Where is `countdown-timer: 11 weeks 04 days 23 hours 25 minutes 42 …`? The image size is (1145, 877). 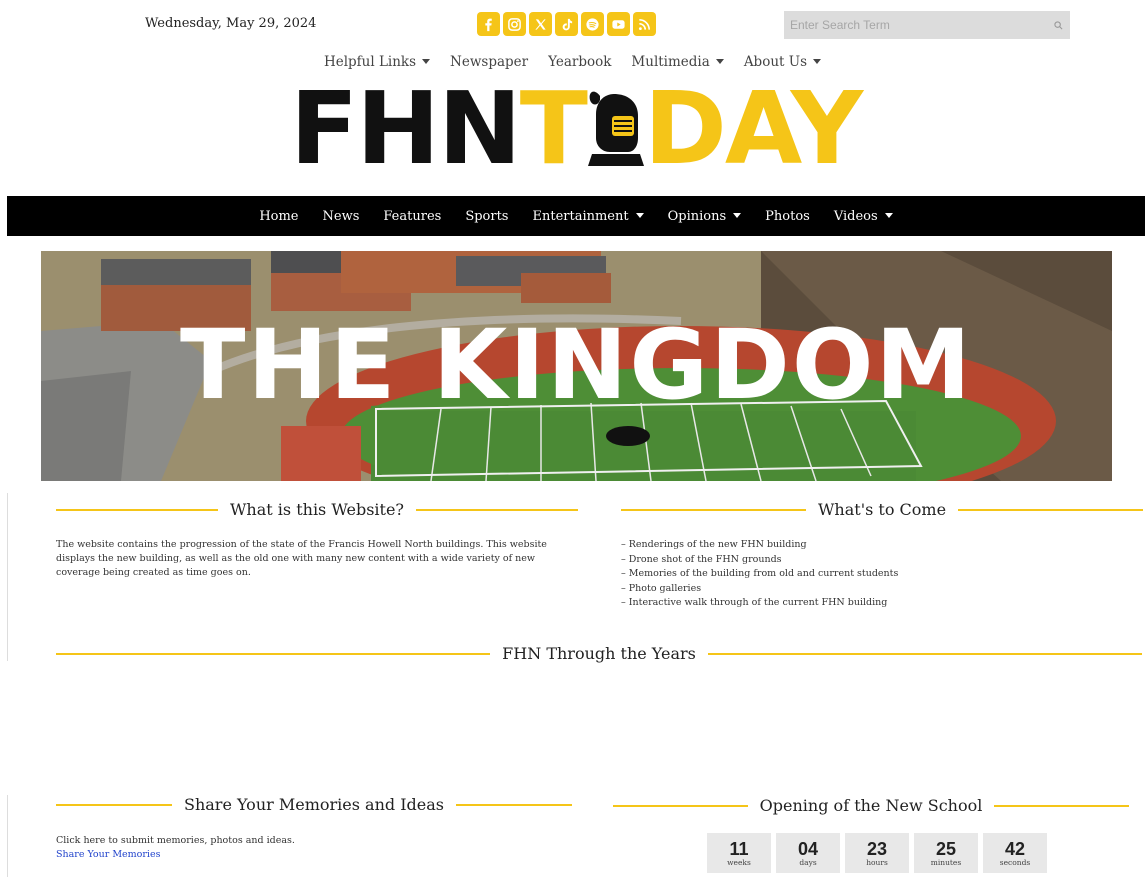
countdown-timer: 11 weeks 04 days 23 hours 25 minutes 42 … is located at coordinates (877, 853).